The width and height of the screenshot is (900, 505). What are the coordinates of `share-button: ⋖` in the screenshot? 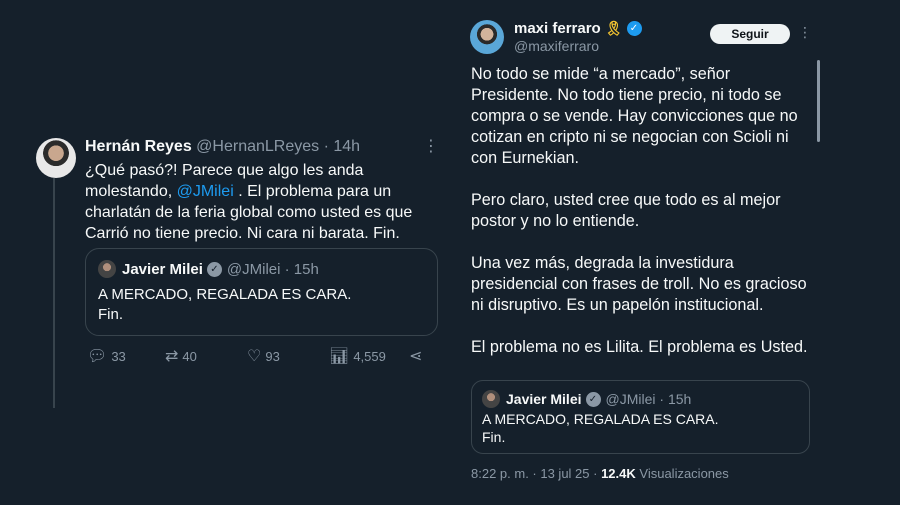 It's located at (417, 356).